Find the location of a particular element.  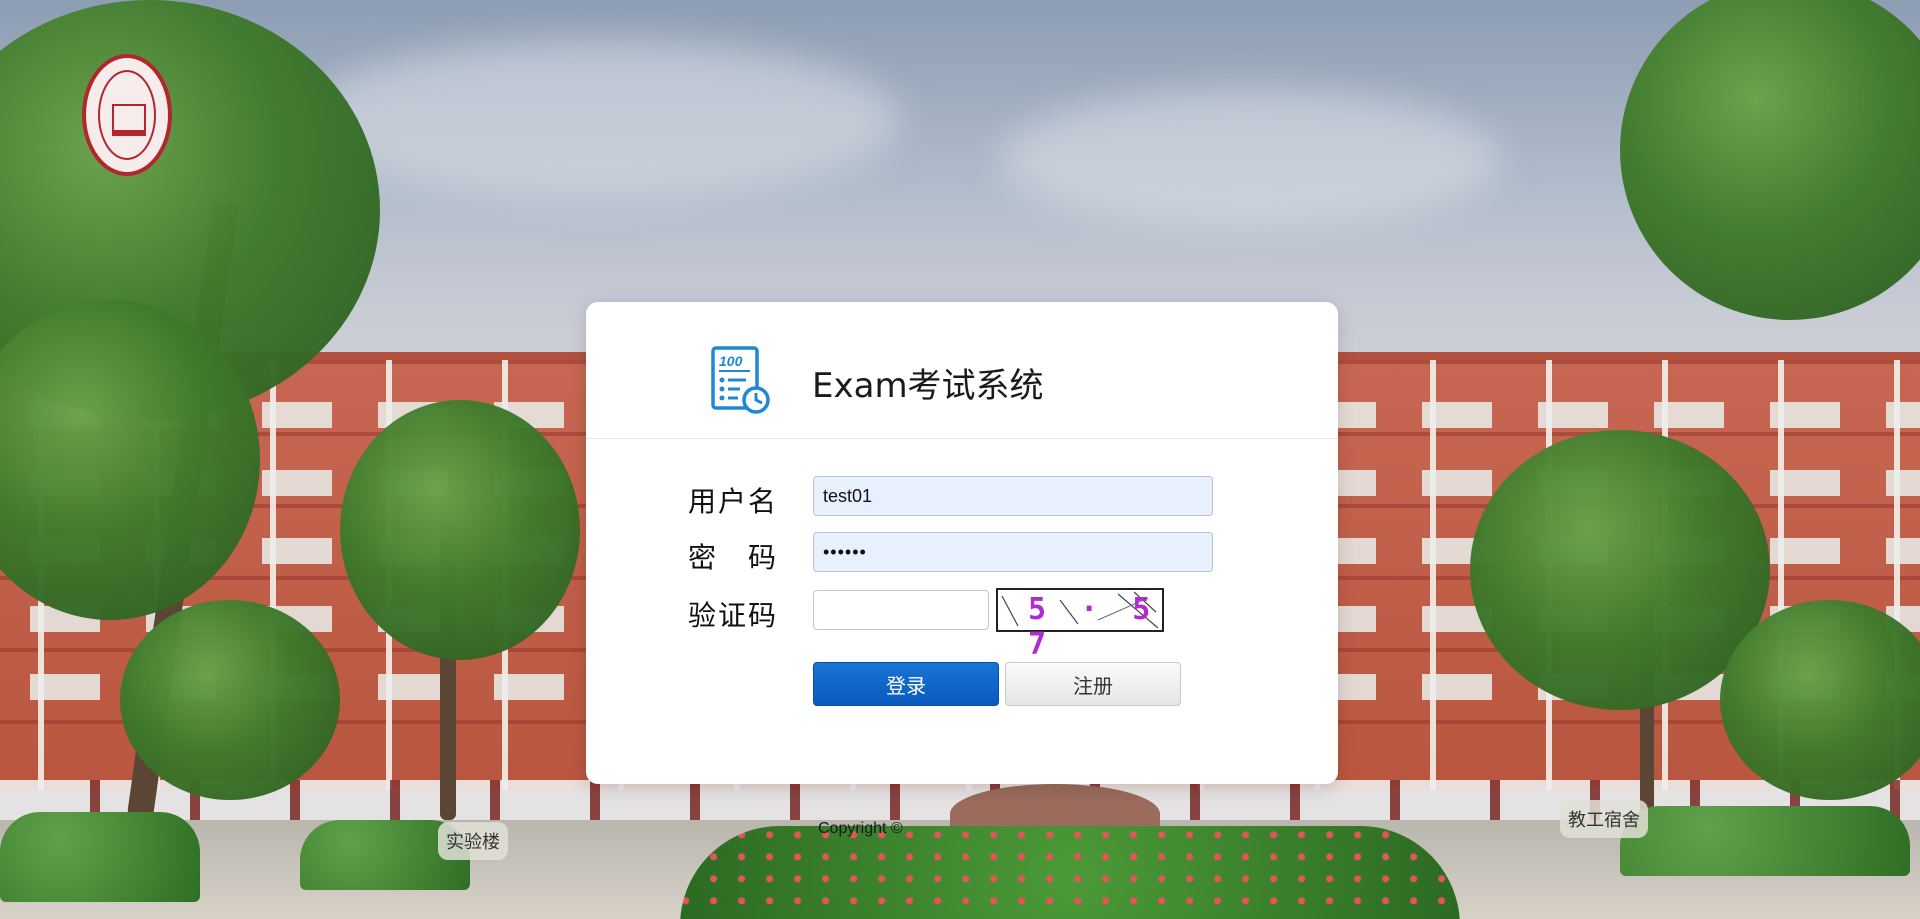

login-card-header: 100 Exam考试系统 is located at coordinates (962, 370).